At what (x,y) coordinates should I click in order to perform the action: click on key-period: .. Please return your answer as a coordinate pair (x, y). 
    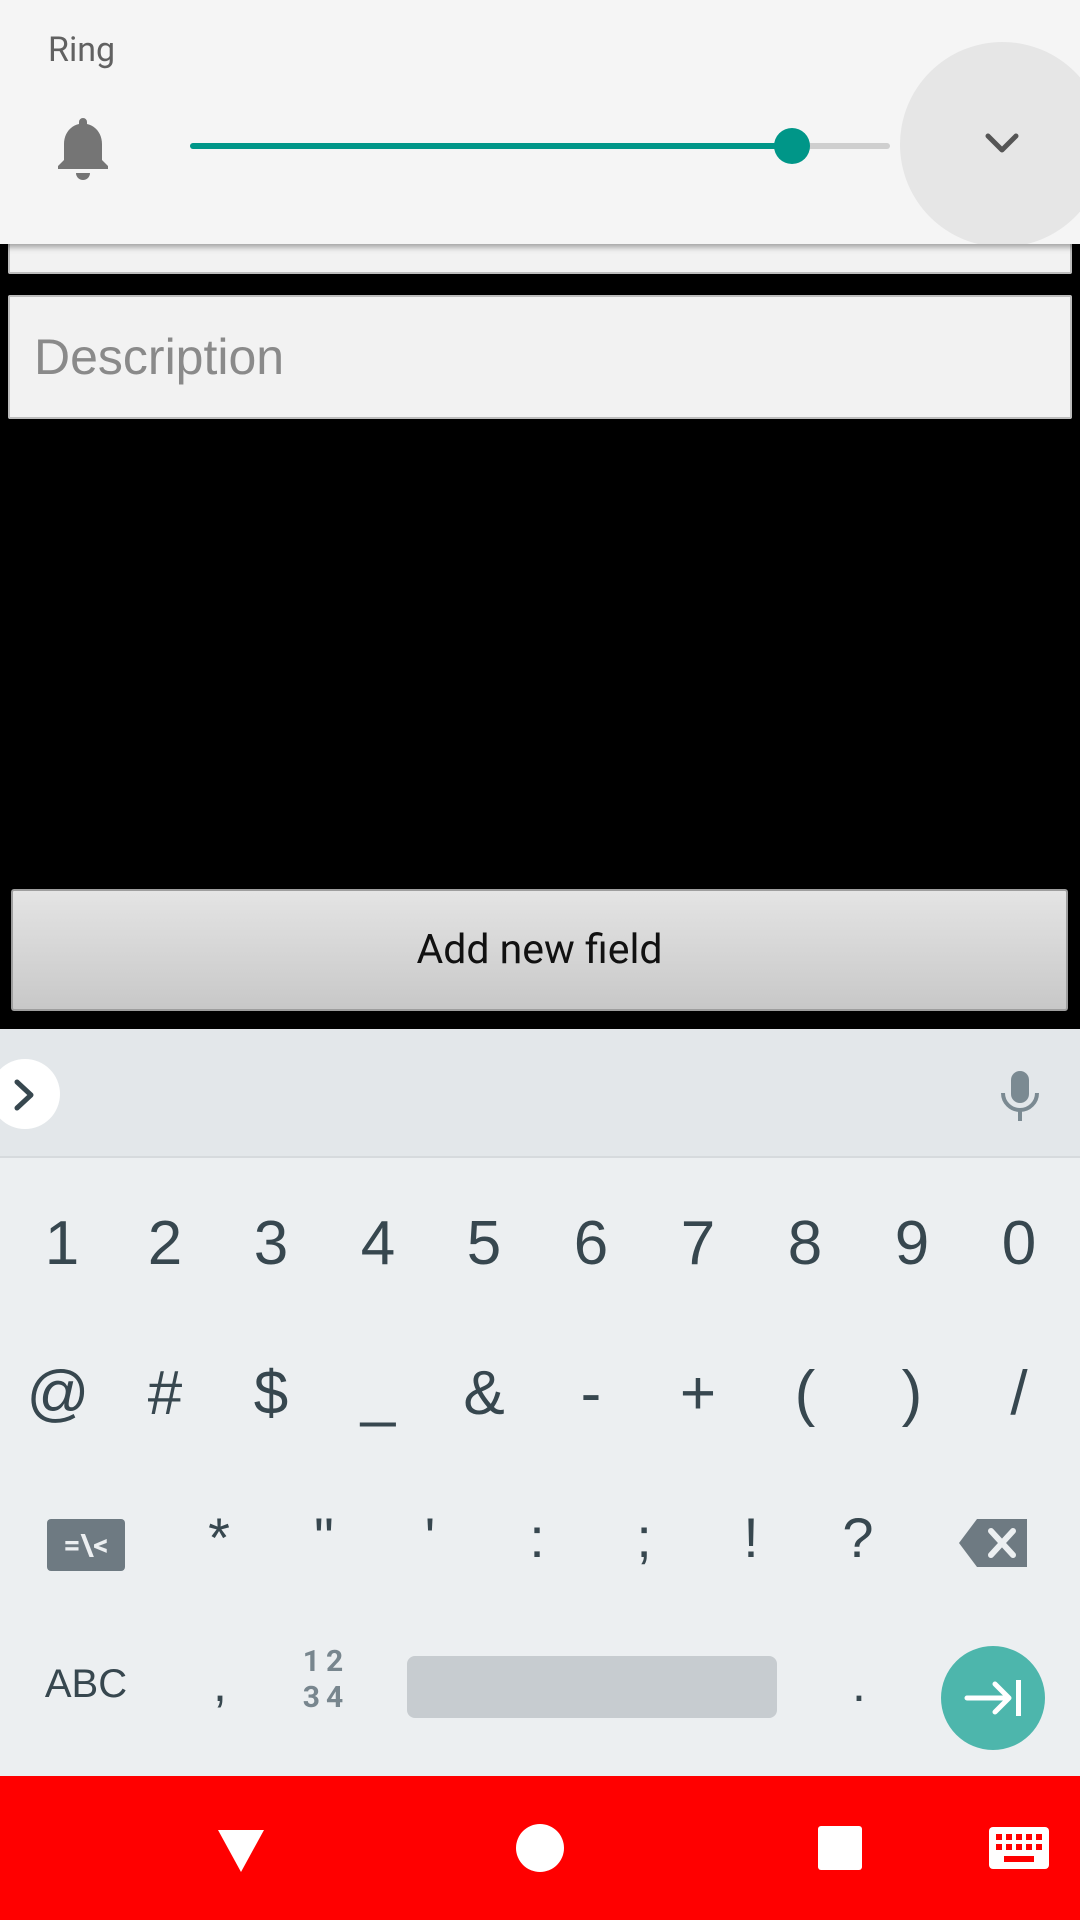
    Looking at the image, I should click on (859, 1684).